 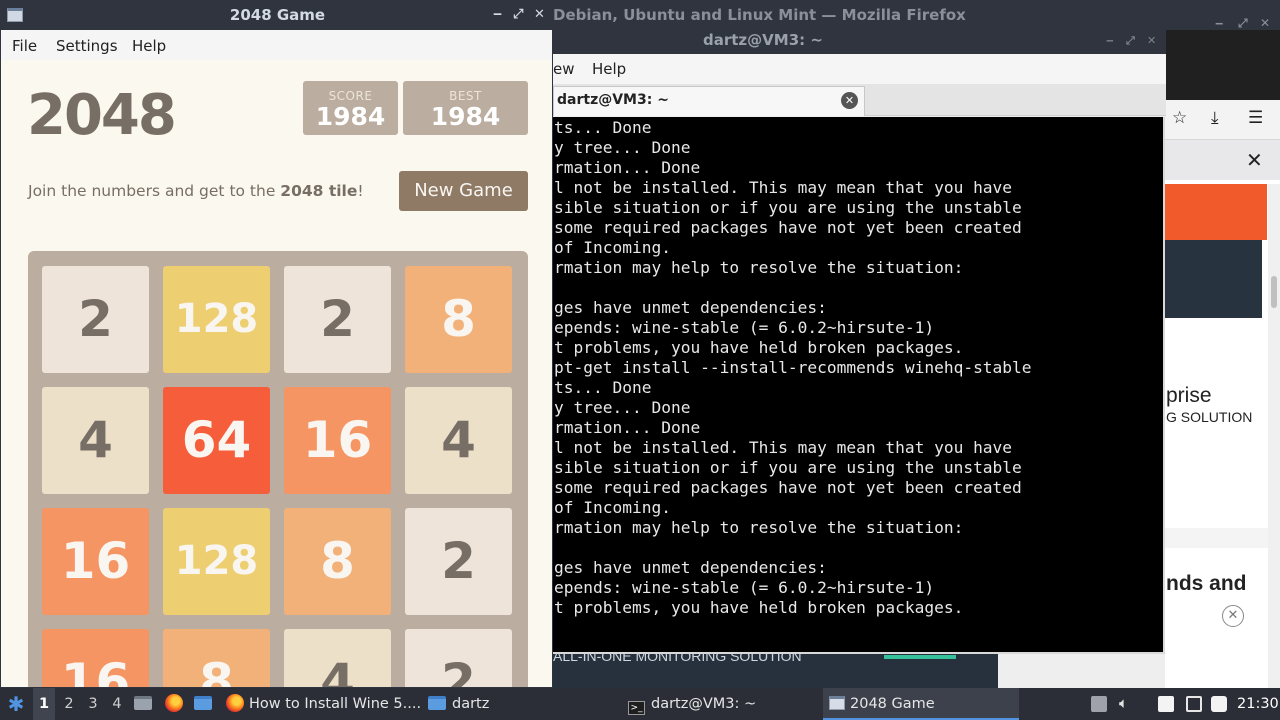 I want to click on score-value: 1984, so click(x=350, y=116).